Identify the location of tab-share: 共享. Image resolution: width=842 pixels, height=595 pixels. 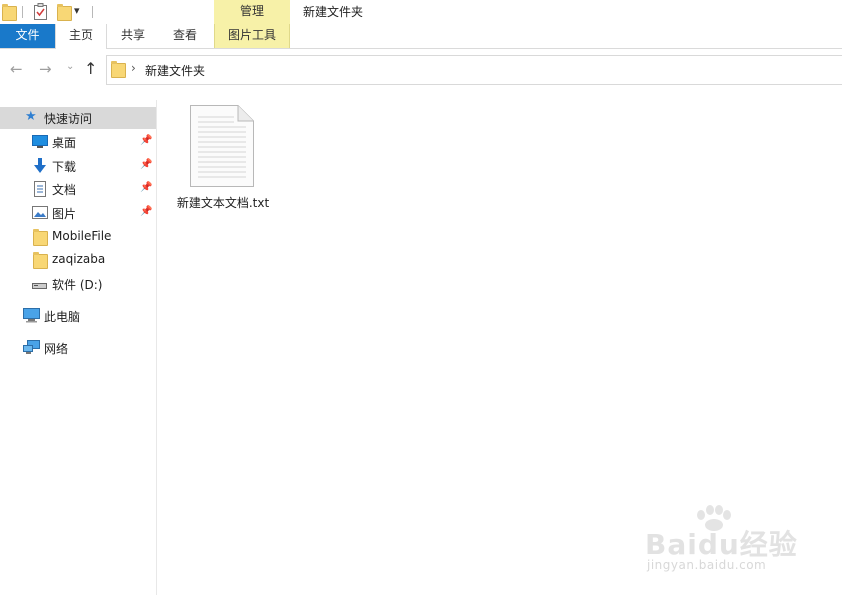
(133, 36).